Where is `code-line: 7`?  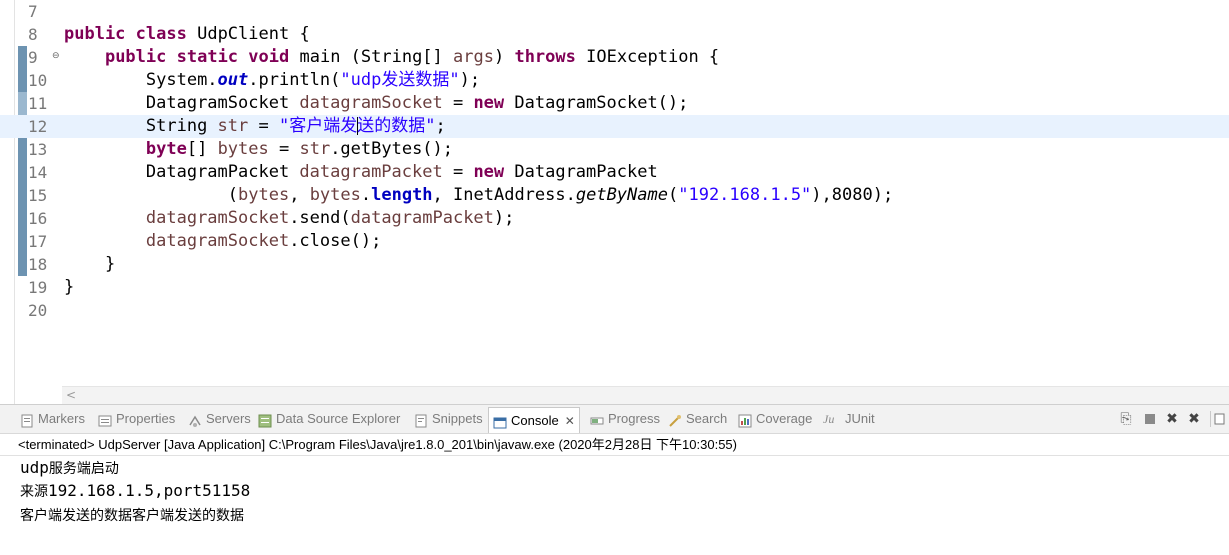 code-line: 7 is located at coordinates (614, 11).